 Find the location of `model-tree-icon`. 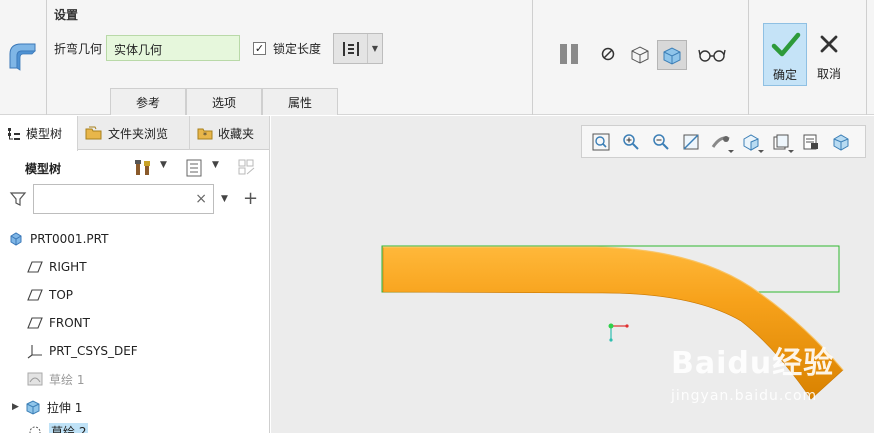

model-tree-icon is located at coordinates (14, 133).